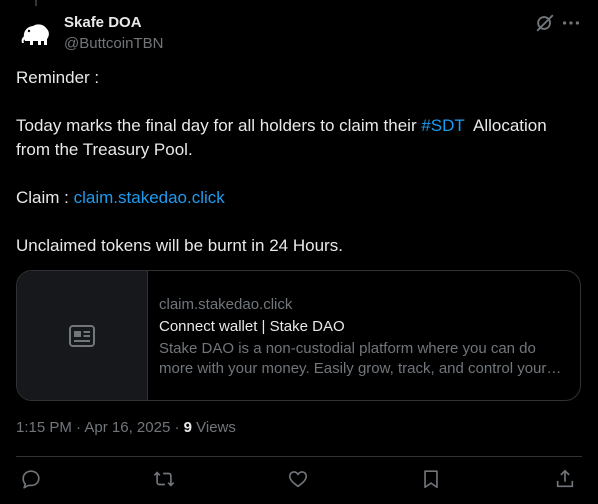 Image resolution: width=598 pixels, height=504 pixels. What do you see at coordinates (299, 456) in the screenshot?
I see `divider` at bounding box center [299, 456].